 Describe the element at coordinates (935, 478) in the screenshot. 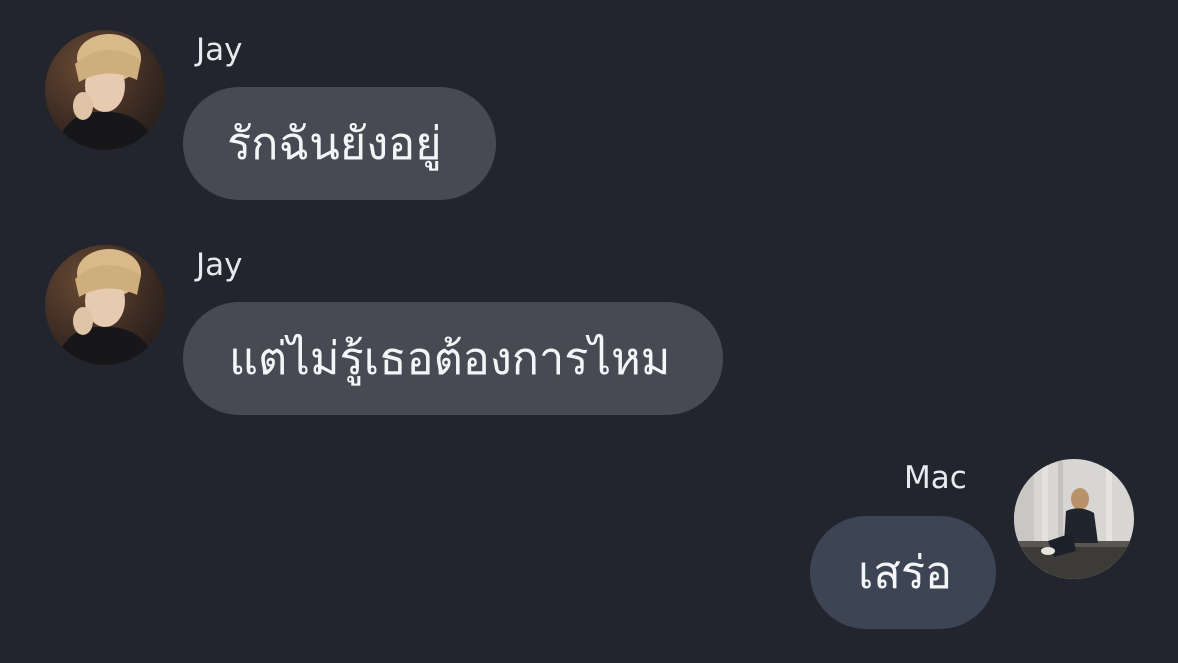

I see `sender-name: Mac` at that location.